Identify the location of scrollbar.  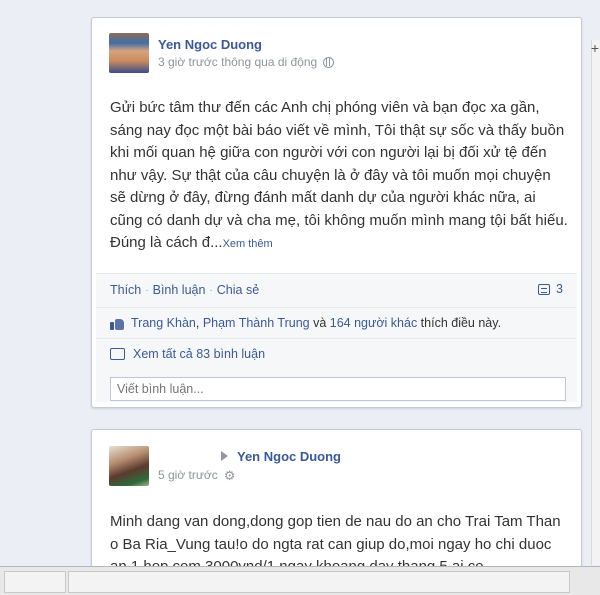
(595, 302).